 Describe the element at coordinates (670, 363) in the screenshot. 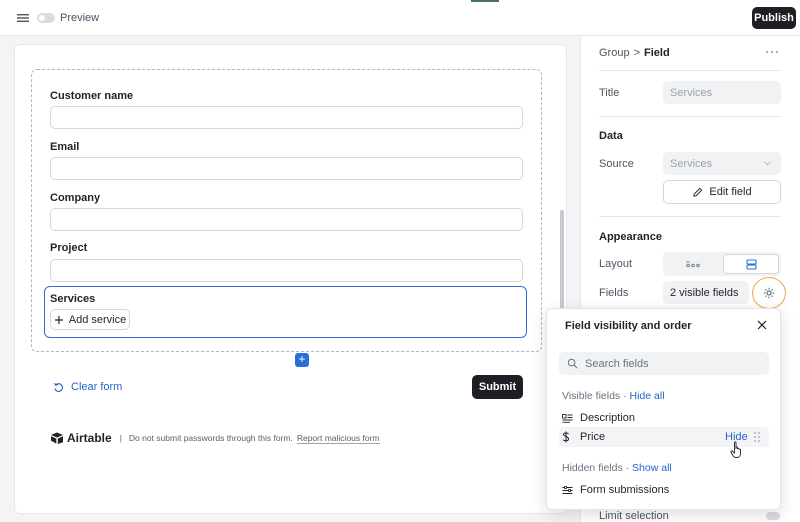

I see `search-fields-input` at that location.